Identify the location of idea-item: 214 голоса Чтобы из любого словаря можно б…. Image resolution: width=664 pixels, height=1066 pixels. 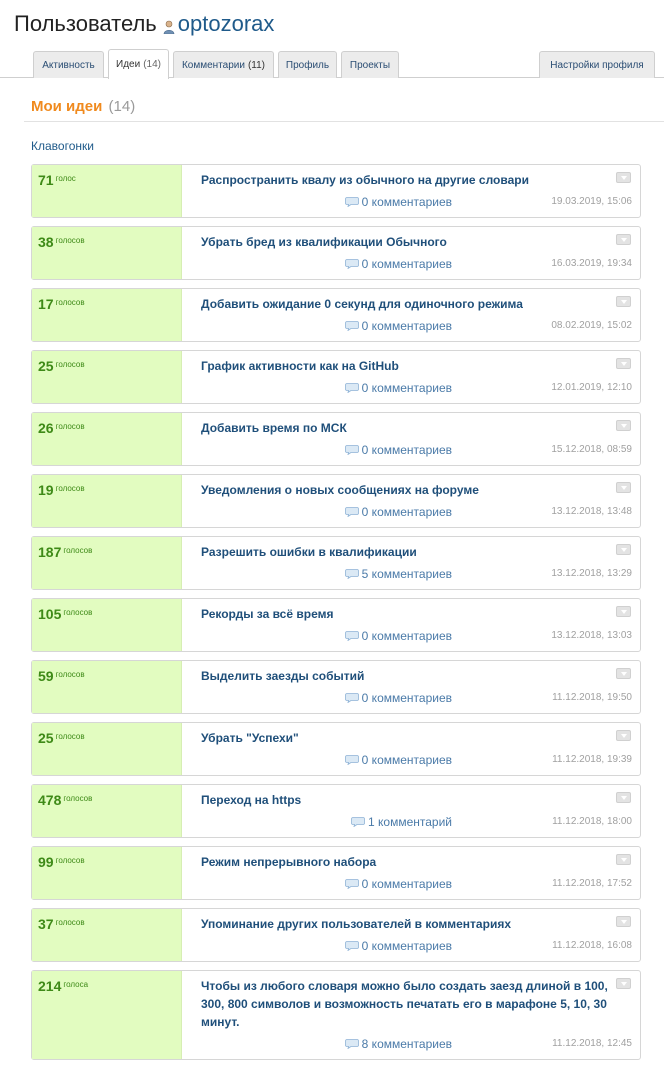
(336, 1015).